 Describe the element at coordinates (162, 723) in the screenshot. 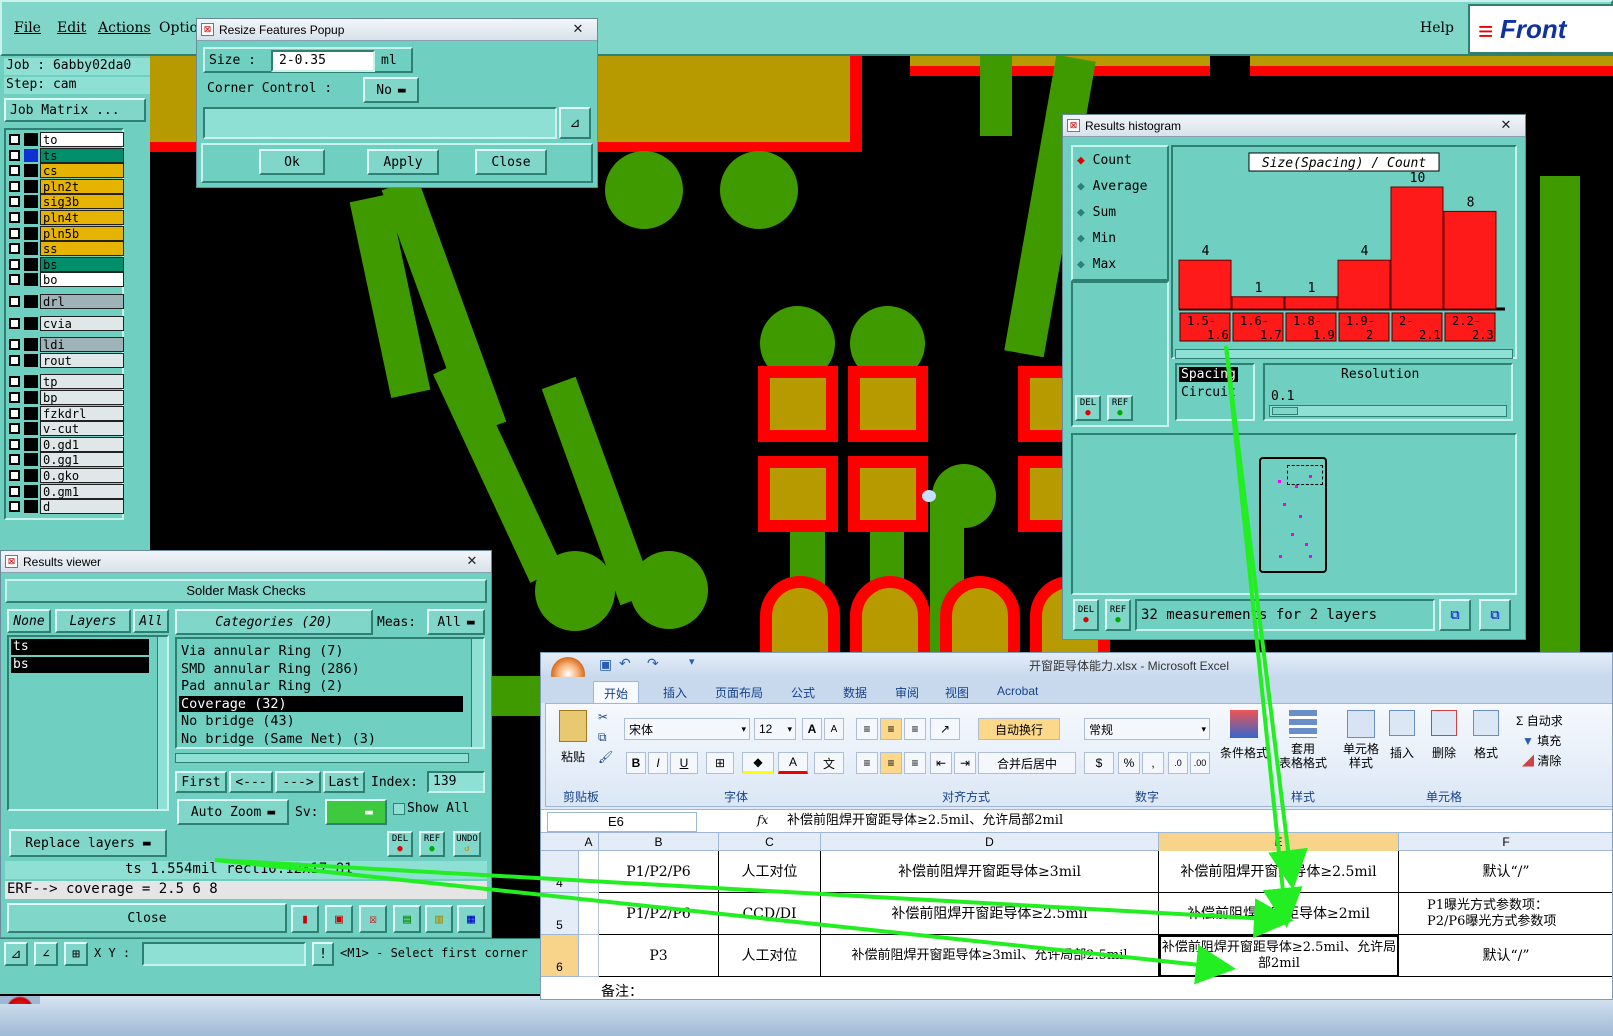

I see `layer-list-scrollbar` at that location.